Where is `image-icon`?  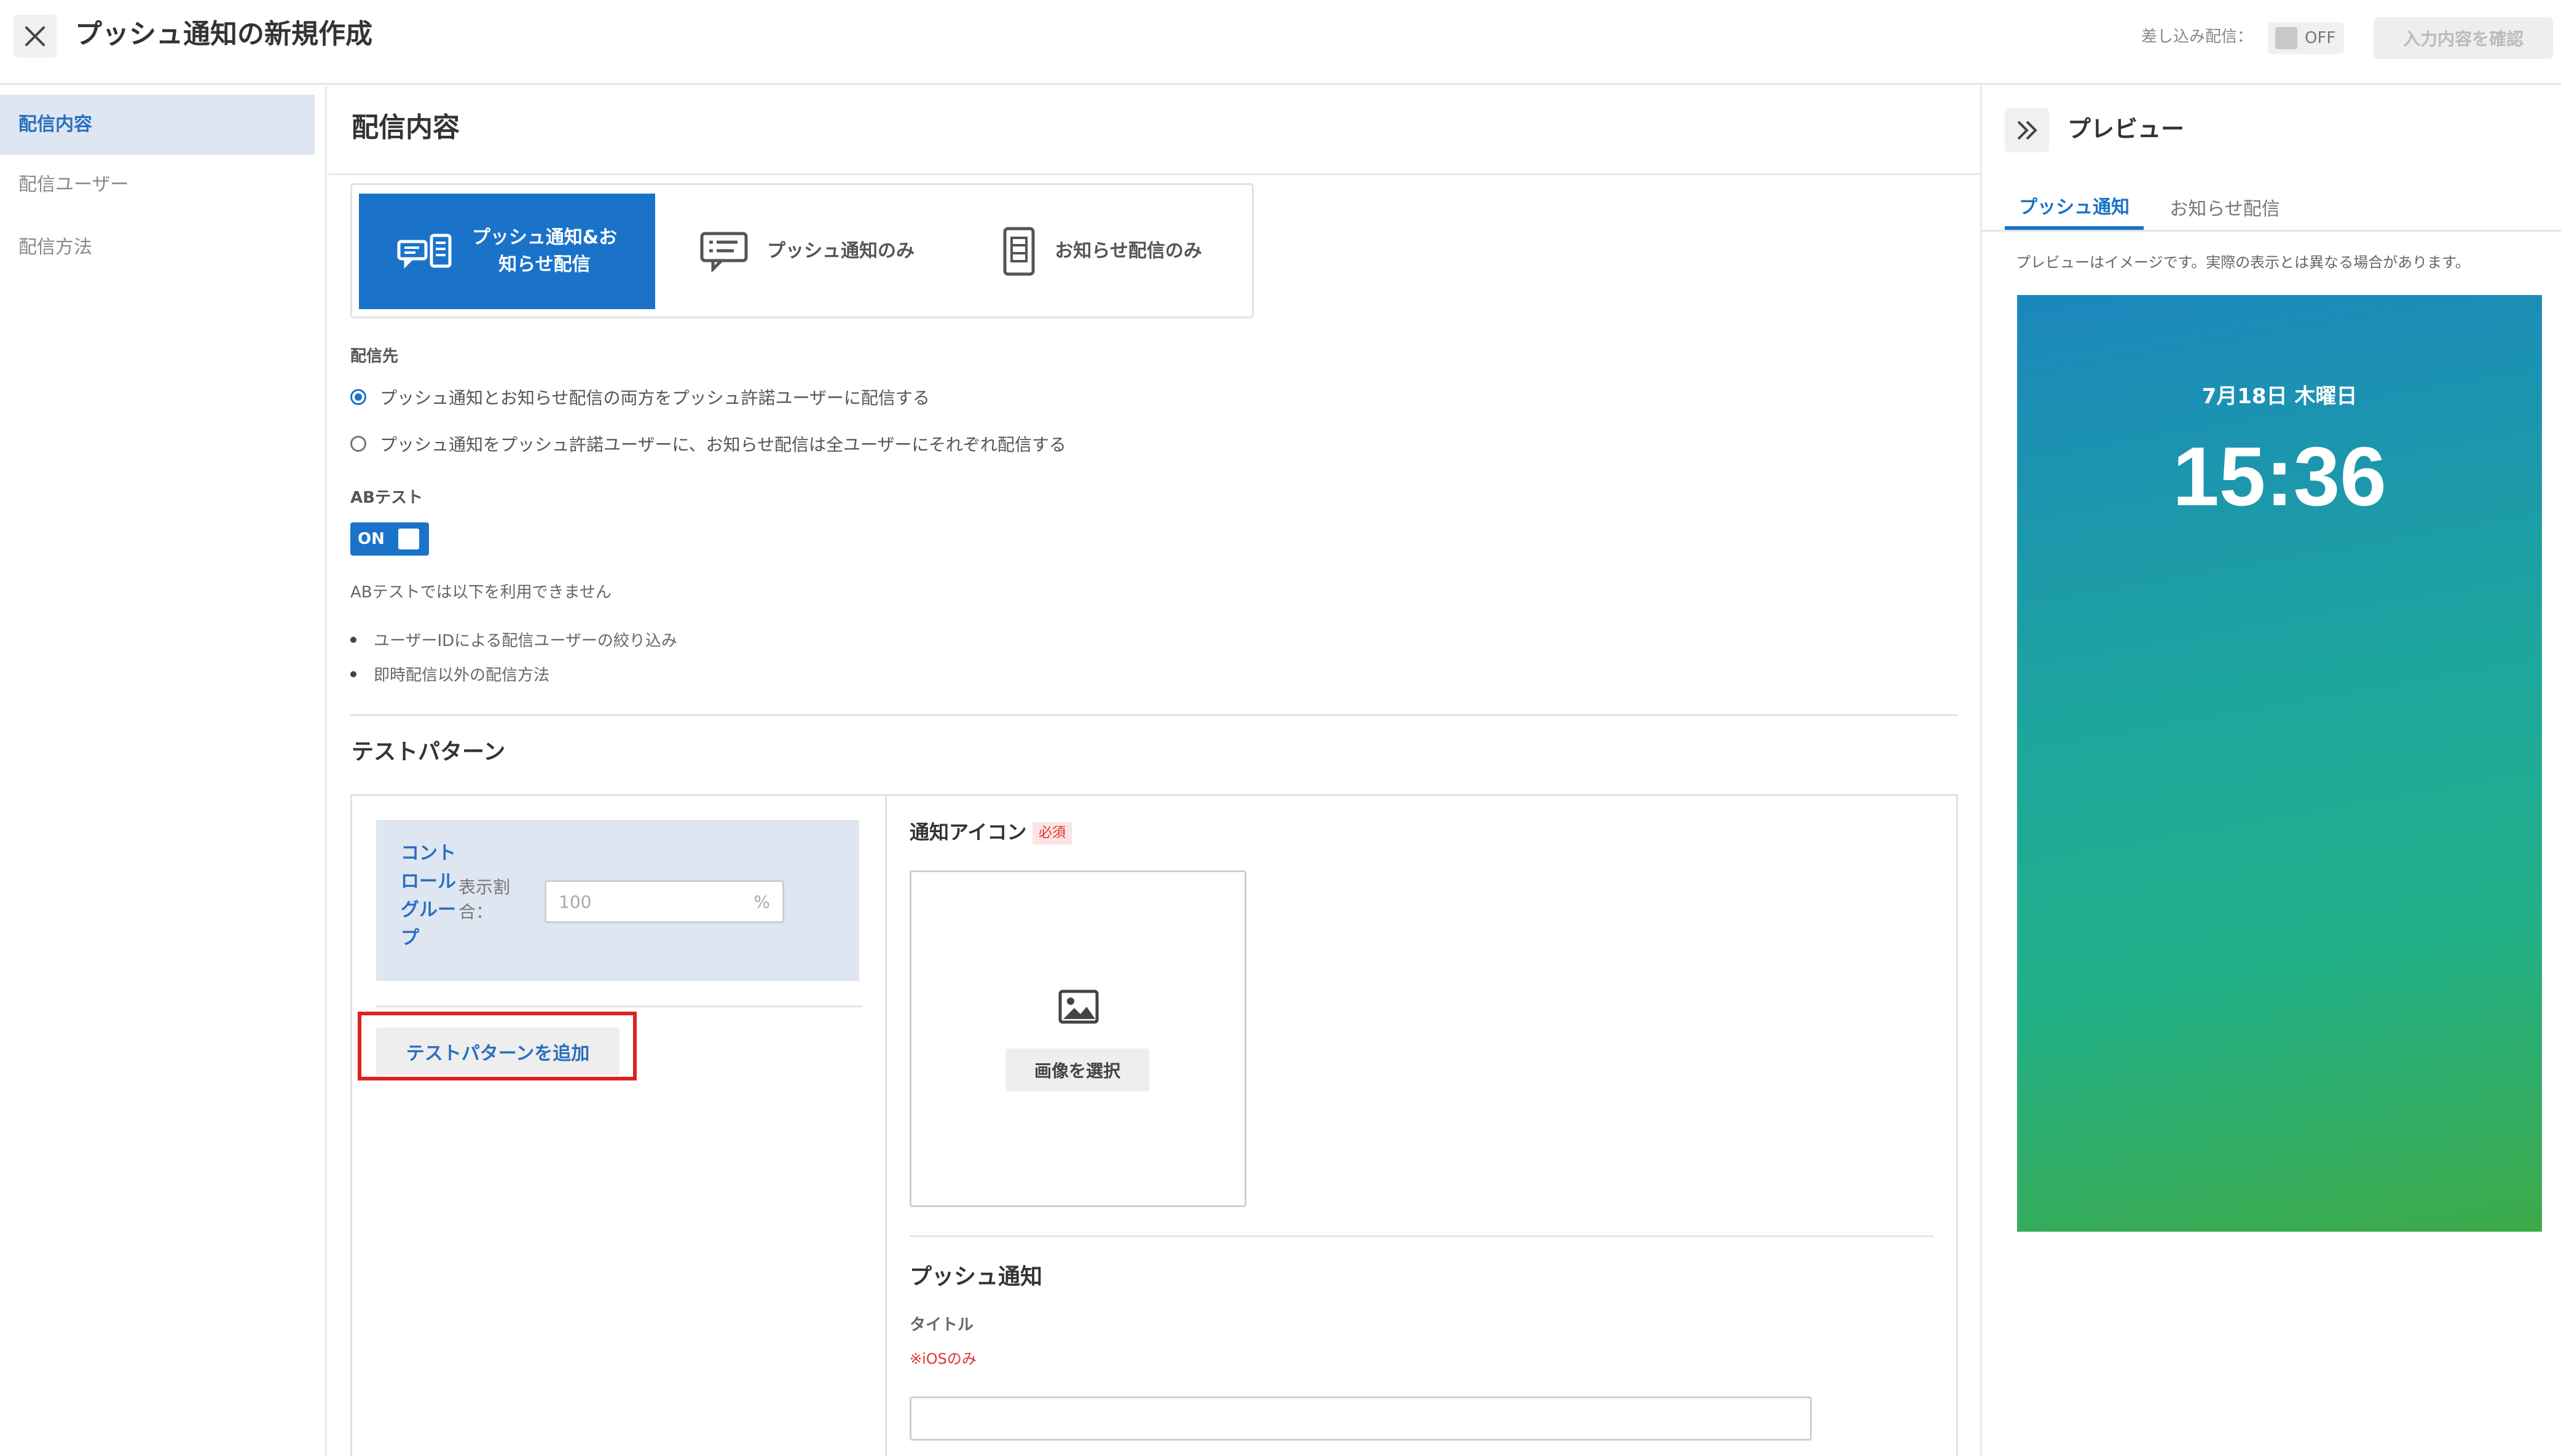 image-icon is located at coordinates (1078, 1008).